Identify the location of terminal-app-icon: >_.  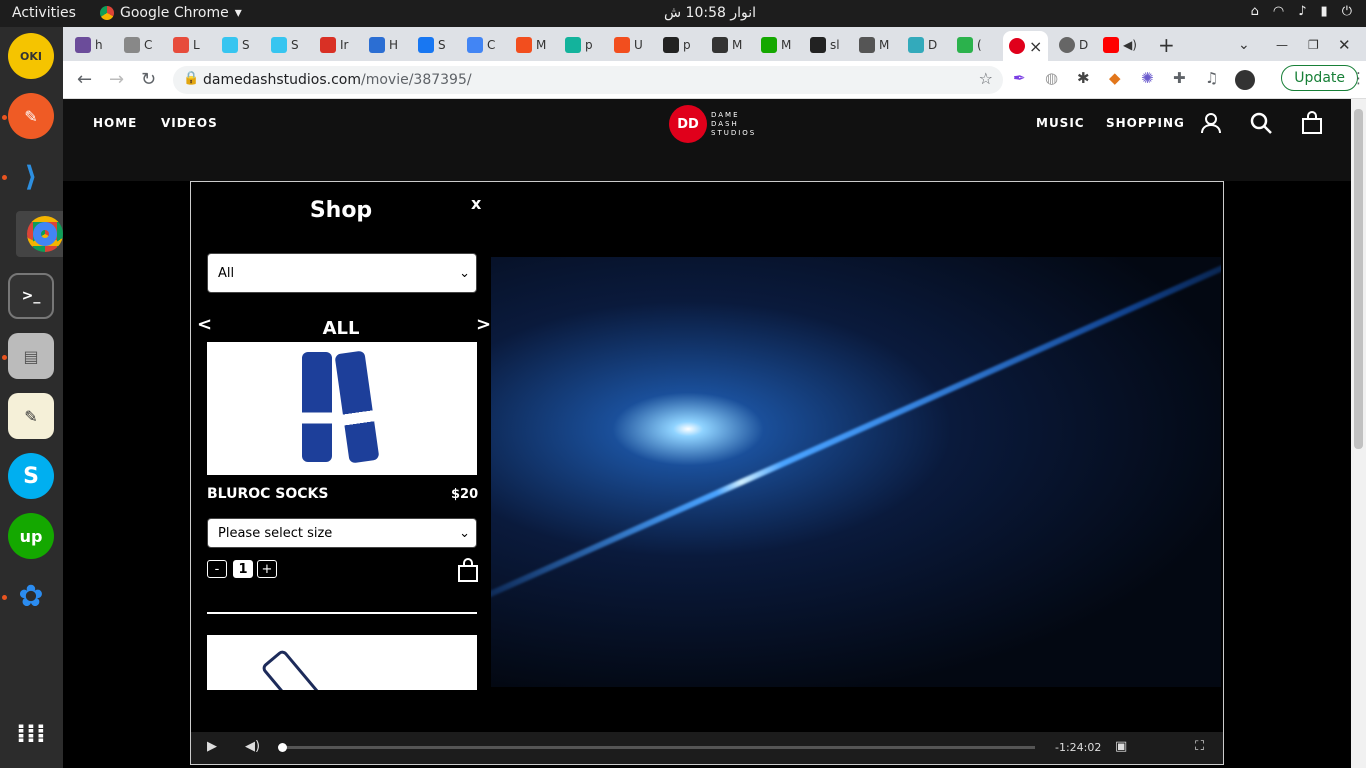
(31, 296).